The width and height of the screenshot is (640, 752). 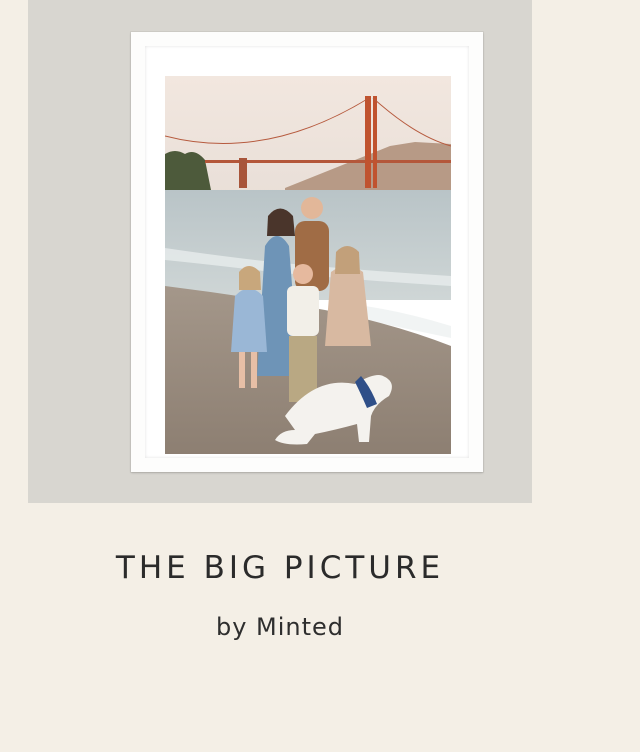 I want to click on product-byline: by Minted, so click(x=280, y=627).